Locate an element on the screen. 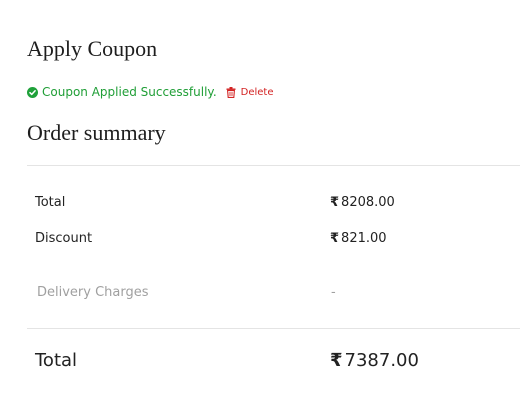 This screenshot has height=412, width=520. delivery-charges-value: - is located at coordinates (333, 292).